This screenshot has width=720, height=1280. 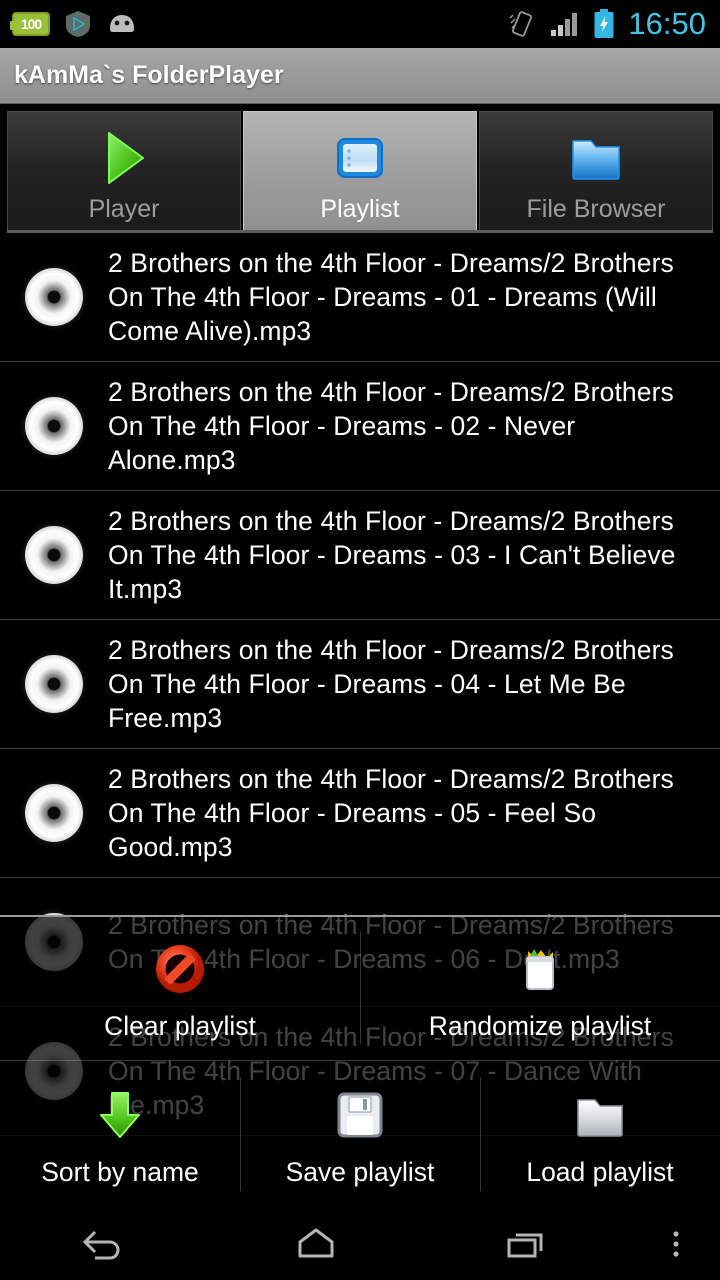 I want to click on status-bar-clock: 16:50, so click(x=667, y=23).